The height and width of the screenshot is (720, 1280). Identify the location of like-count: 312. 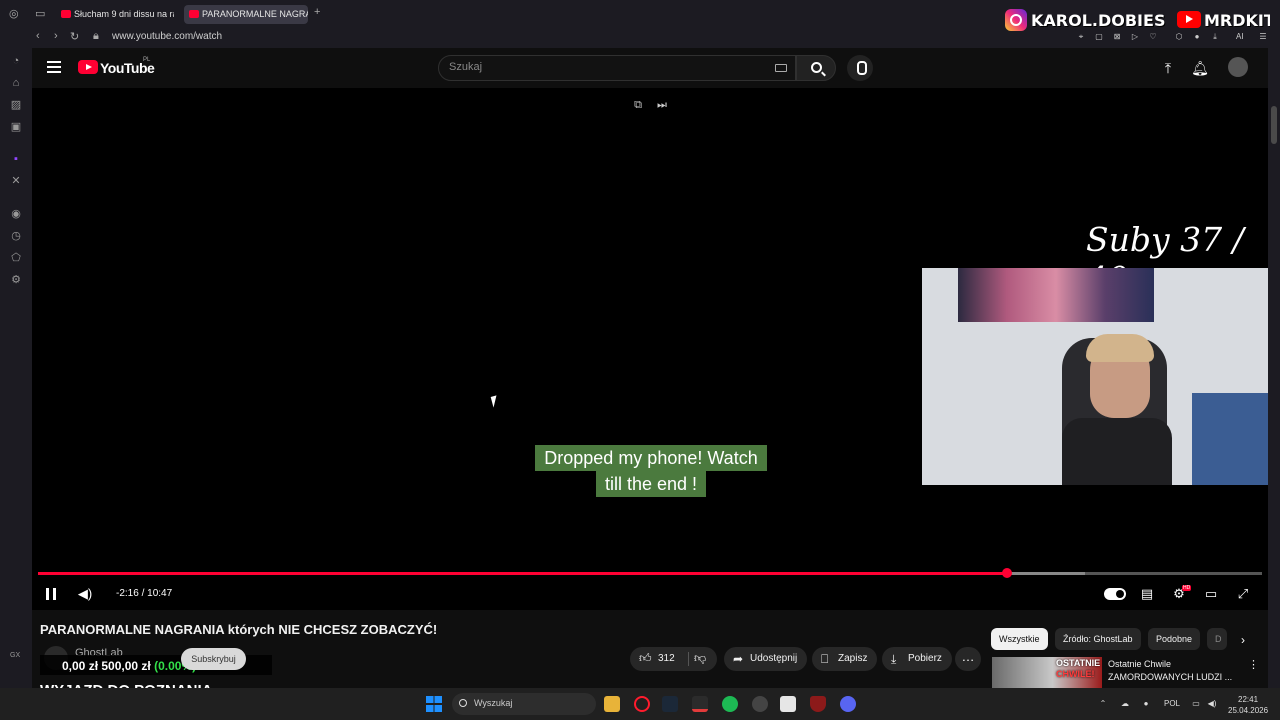
(666, 658).